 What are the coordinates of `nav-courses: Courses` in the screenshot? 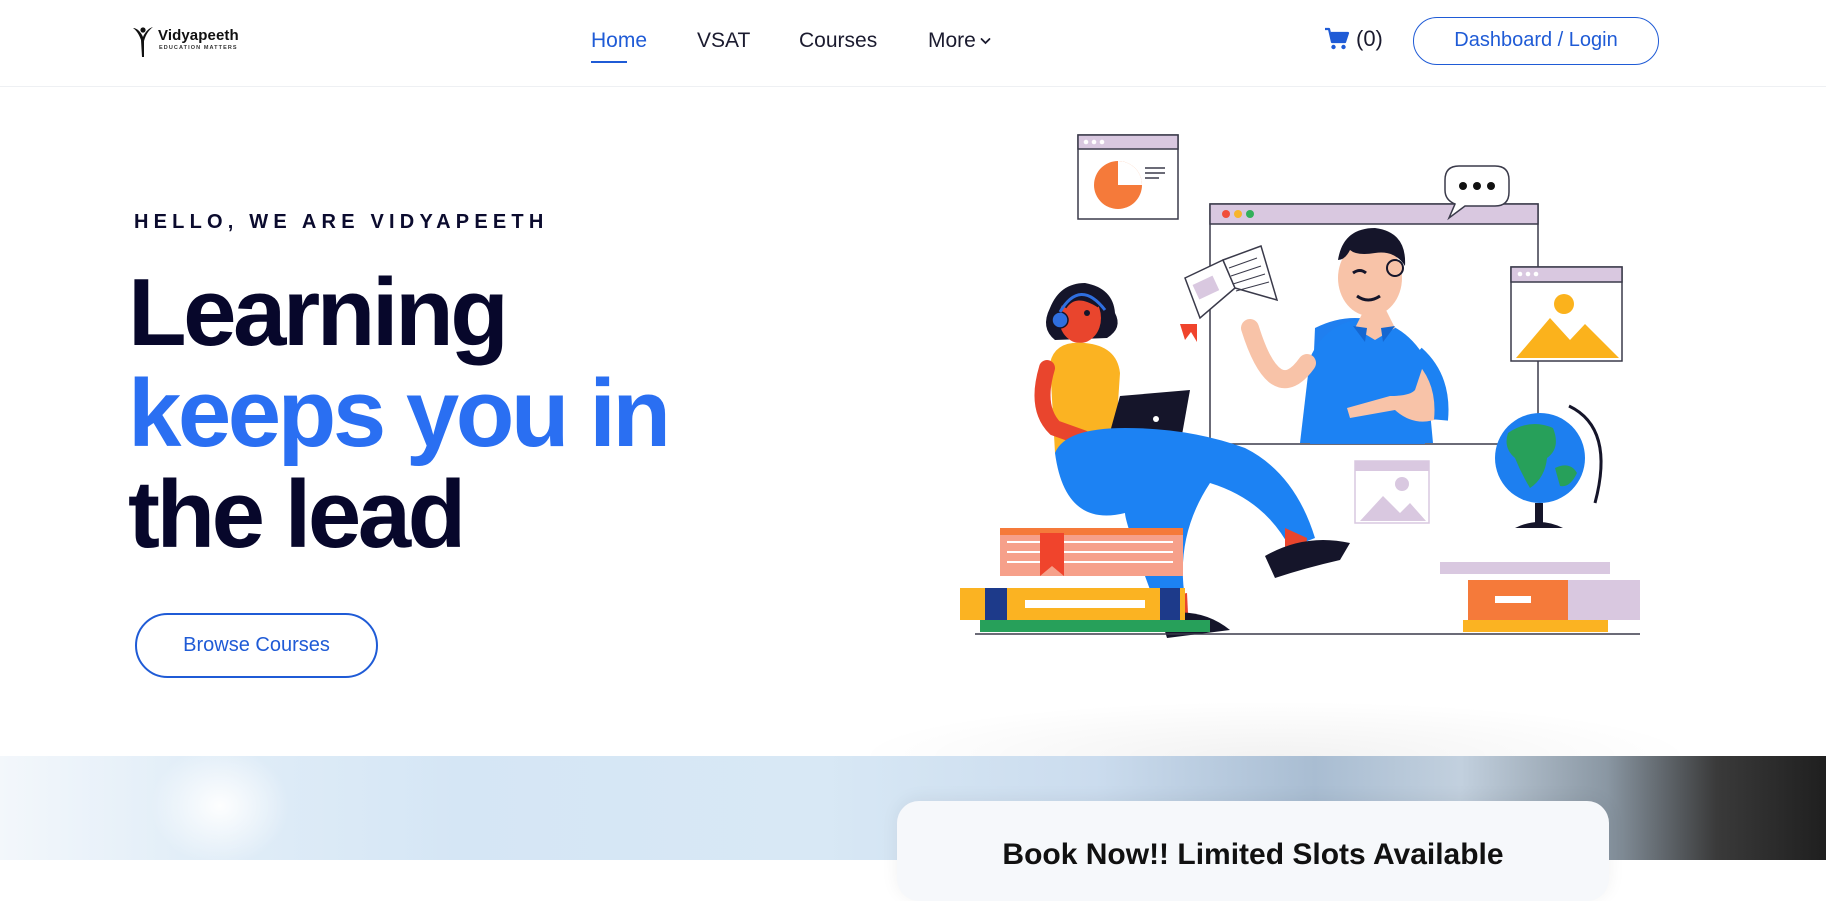 It's located at (838, 41).